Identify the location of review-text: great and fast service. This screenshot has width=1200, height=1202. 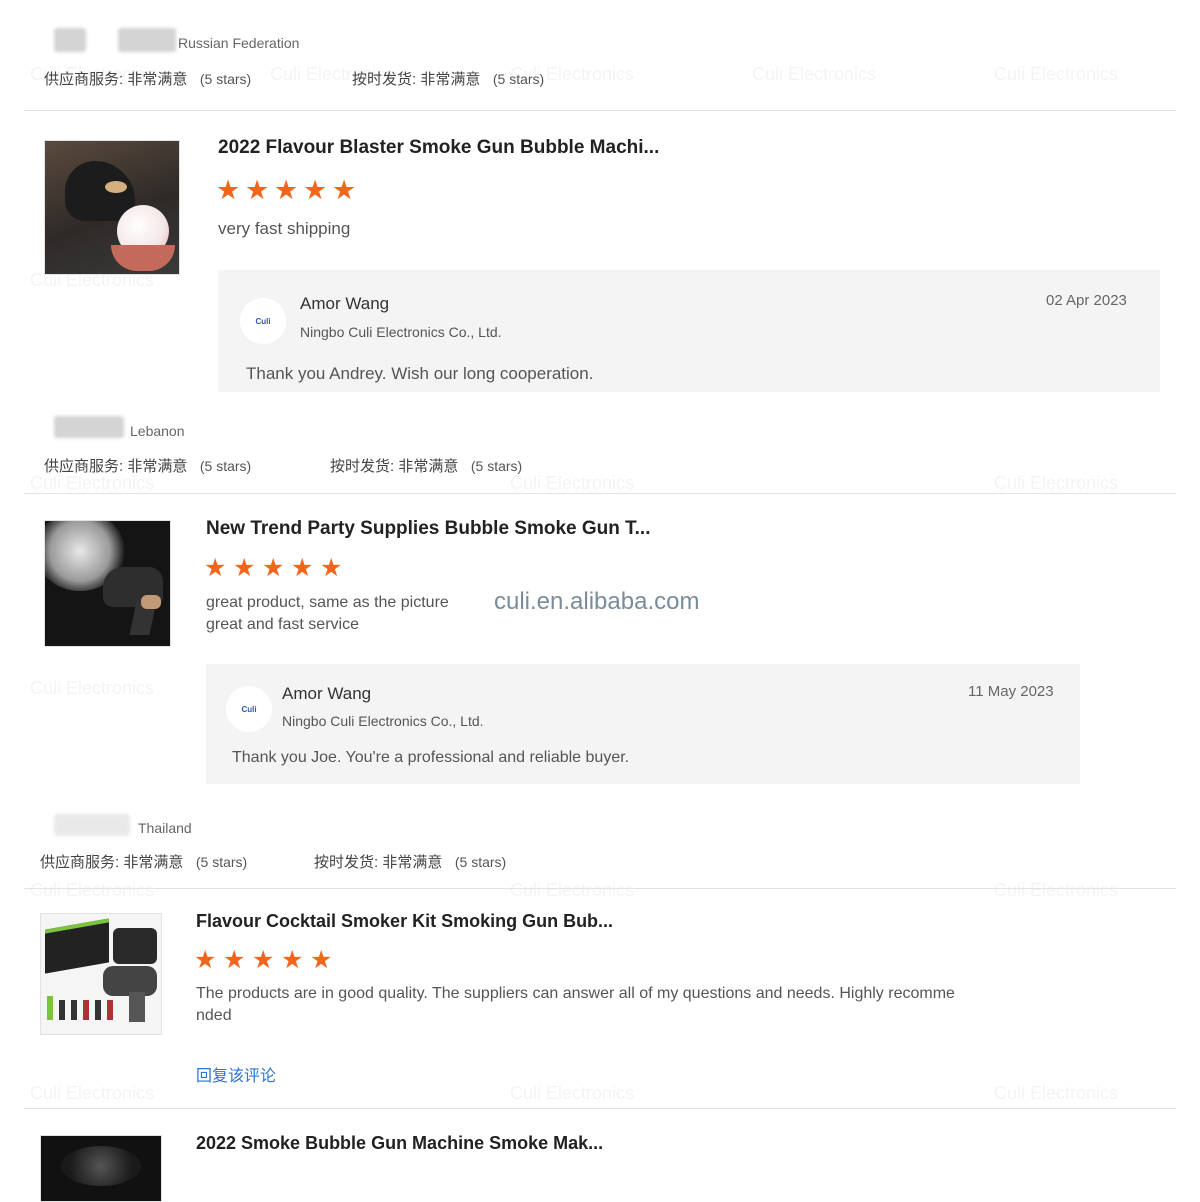
(282, 624).